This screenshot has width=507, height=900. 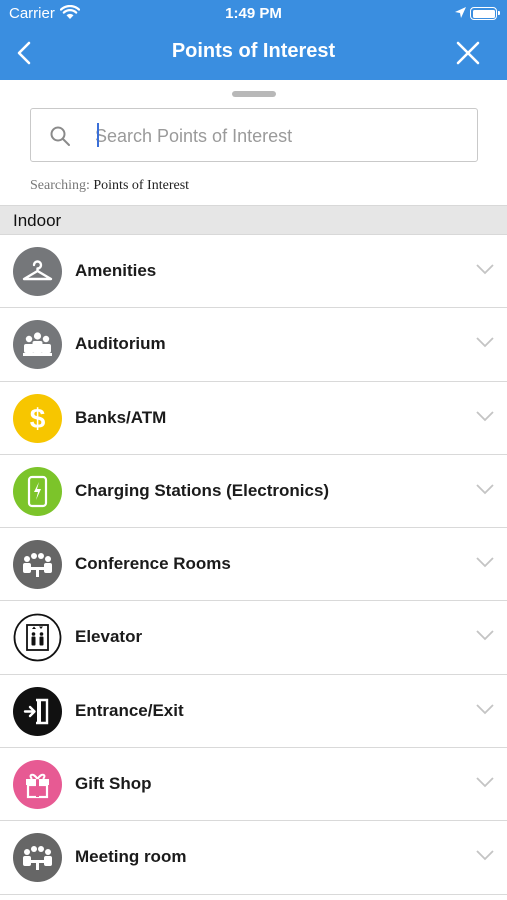 I want to click on status-bar: Carrier 1:49 PM, so click(x=253, y=14).